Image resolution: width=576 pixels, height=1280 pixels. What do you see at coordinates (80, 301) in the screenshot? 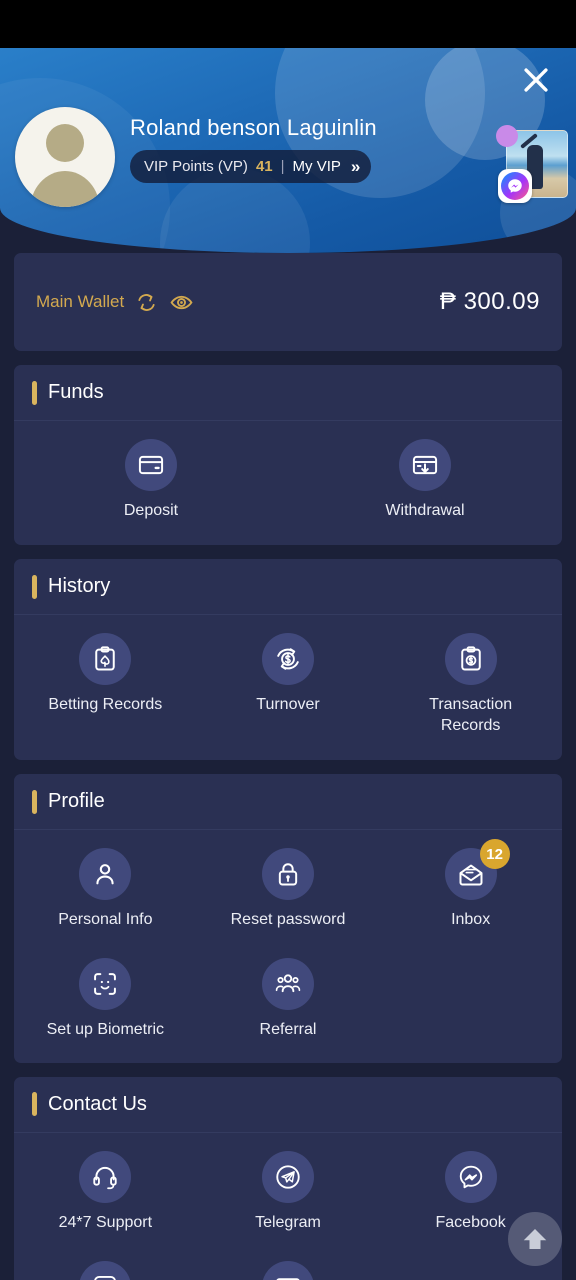
I see `wallet-label: Main Wallet` at bounding box center [80, 301].